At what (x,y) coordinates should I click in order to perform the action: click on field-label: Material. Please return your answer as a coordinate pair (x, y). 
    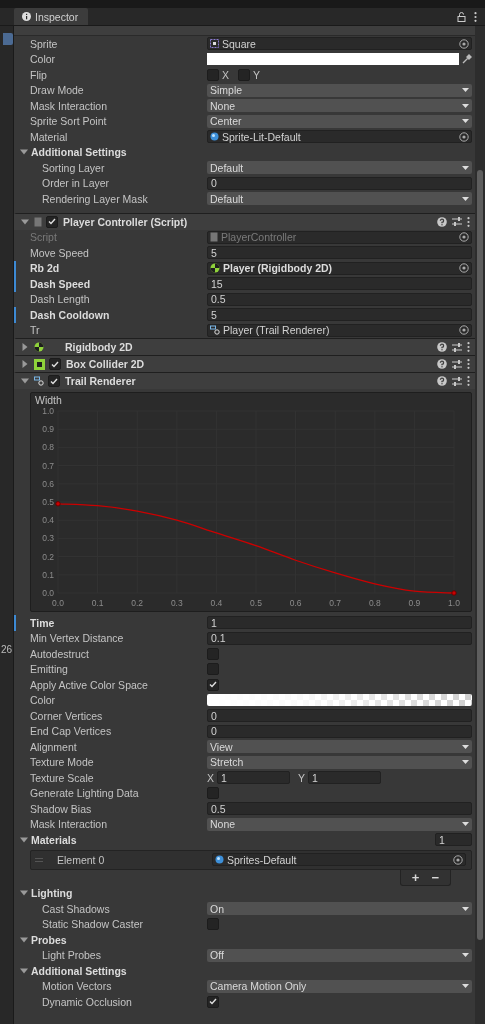
    Looking at the image, I should click on (49, 136).